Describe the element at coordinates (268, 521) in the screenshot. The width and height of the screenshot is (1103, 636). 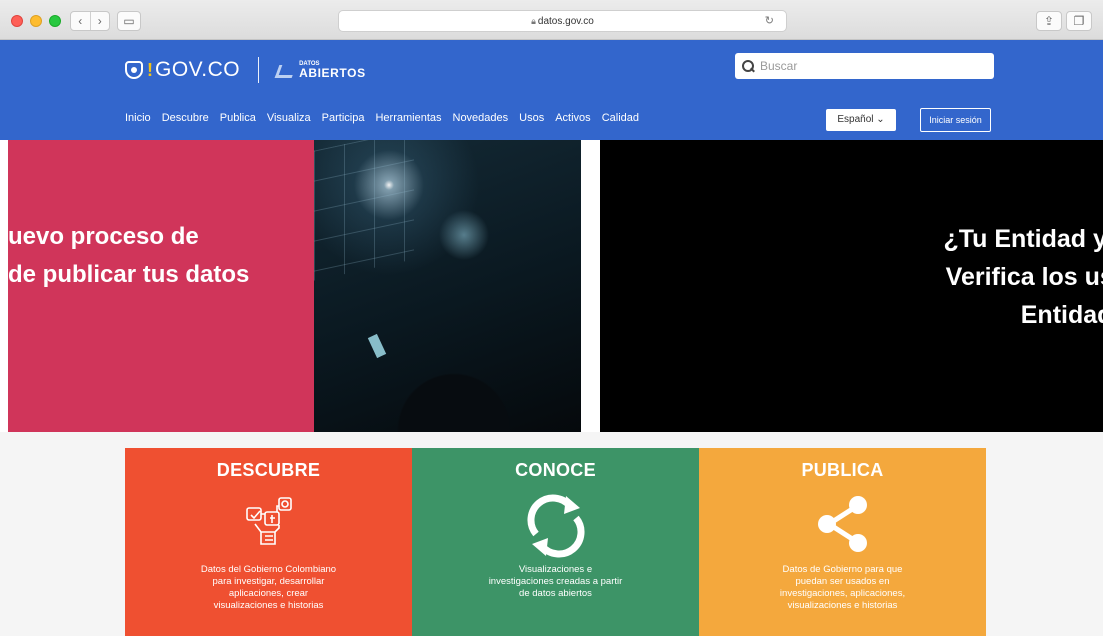
I see `social-media-icon` at that location.